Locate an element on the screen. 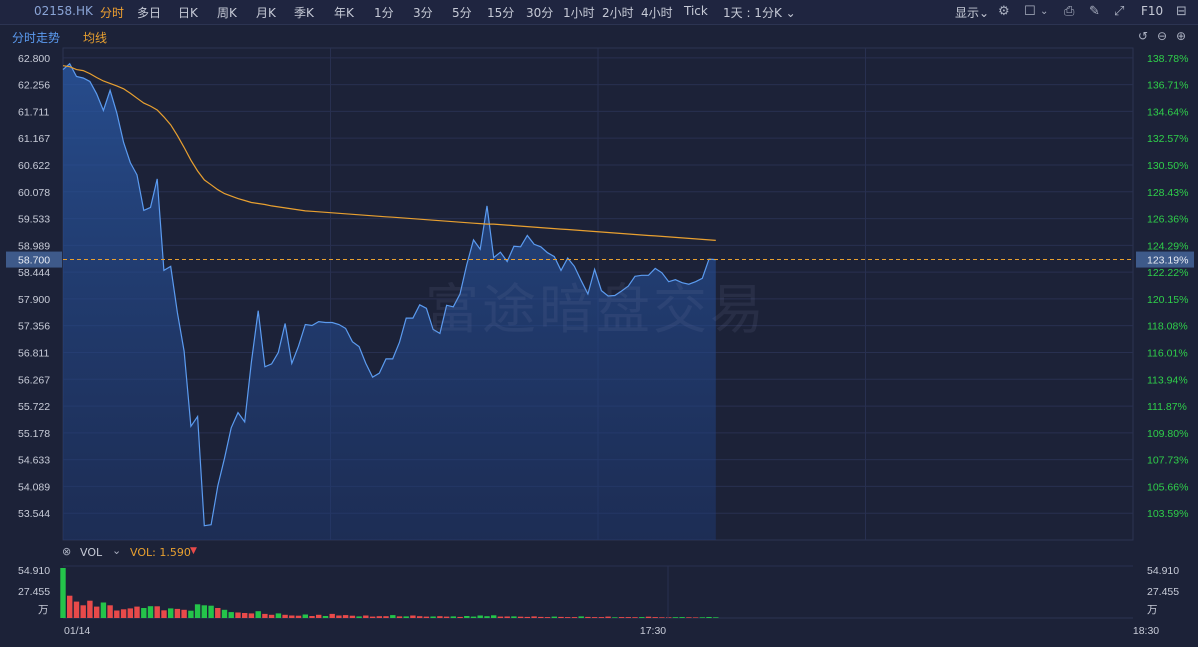 This screenshot has width=1198, height=647. y-tick-label-pct: 124.29% is located at coordinates (1167, 246).